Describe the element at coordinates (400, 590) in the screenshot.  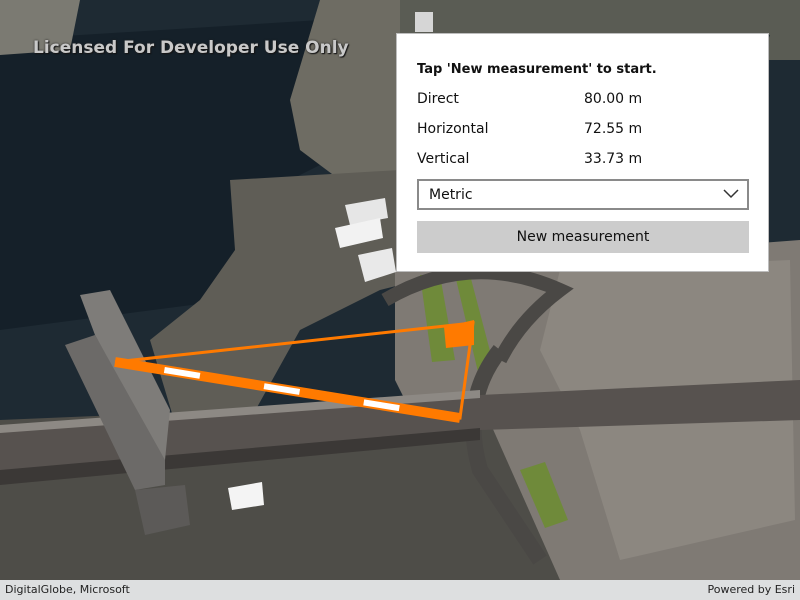
I see `attribution-bar: DigitalGlobe, Microsoft Powered by Esri` at that location.